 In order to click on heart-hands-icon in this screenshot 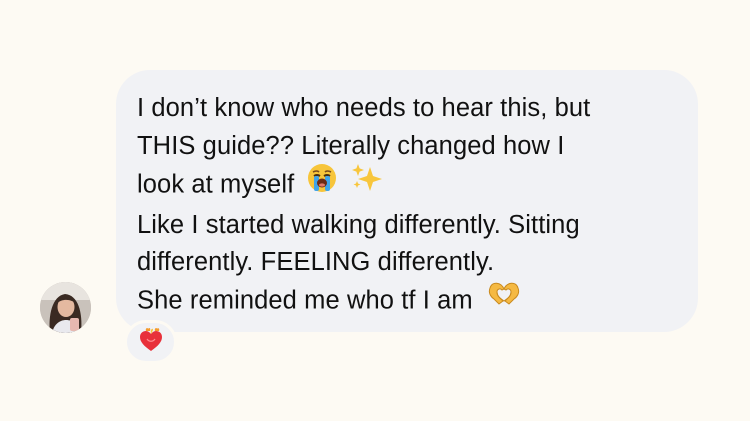, I will do `click(504, 300)`.